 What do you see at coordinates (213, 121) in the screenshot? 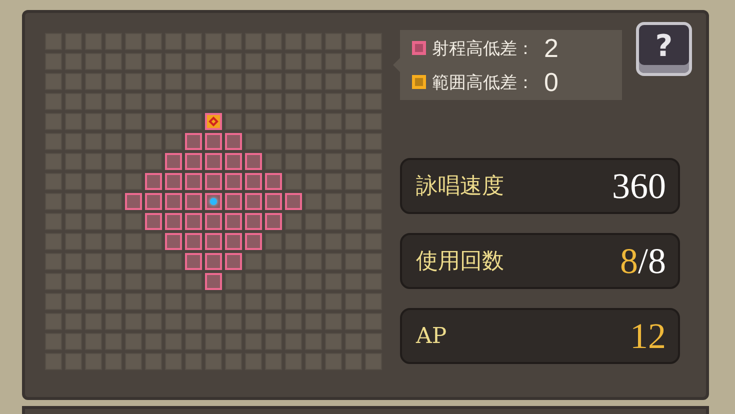
I see `target-marker-icon` at bounding box center [213, 121].